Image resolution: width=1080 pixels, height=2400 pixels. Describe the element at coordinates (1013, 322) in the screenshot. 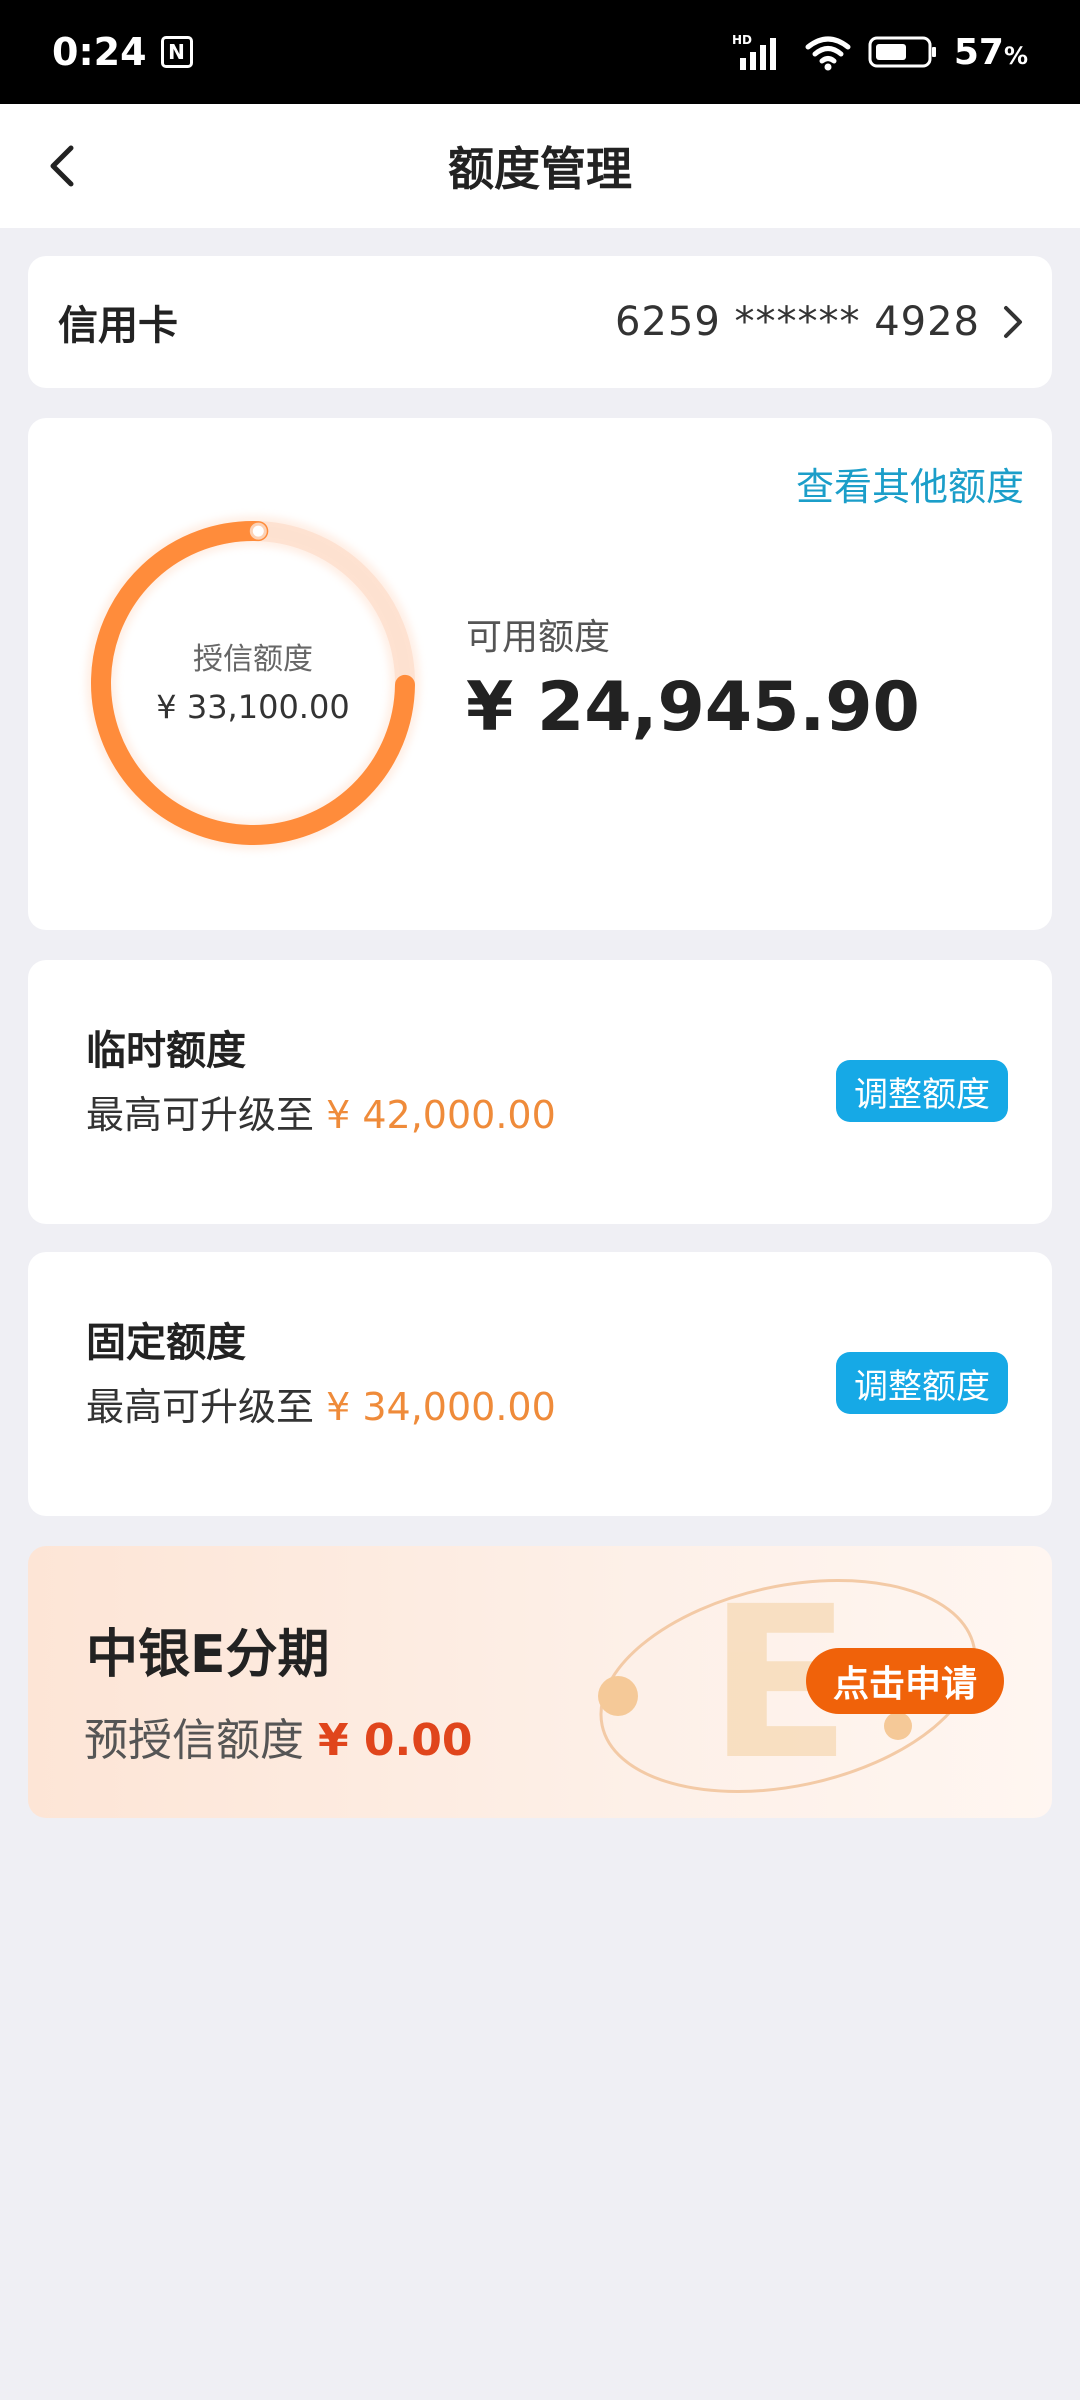

I see `chevron-right-icon` at that location.